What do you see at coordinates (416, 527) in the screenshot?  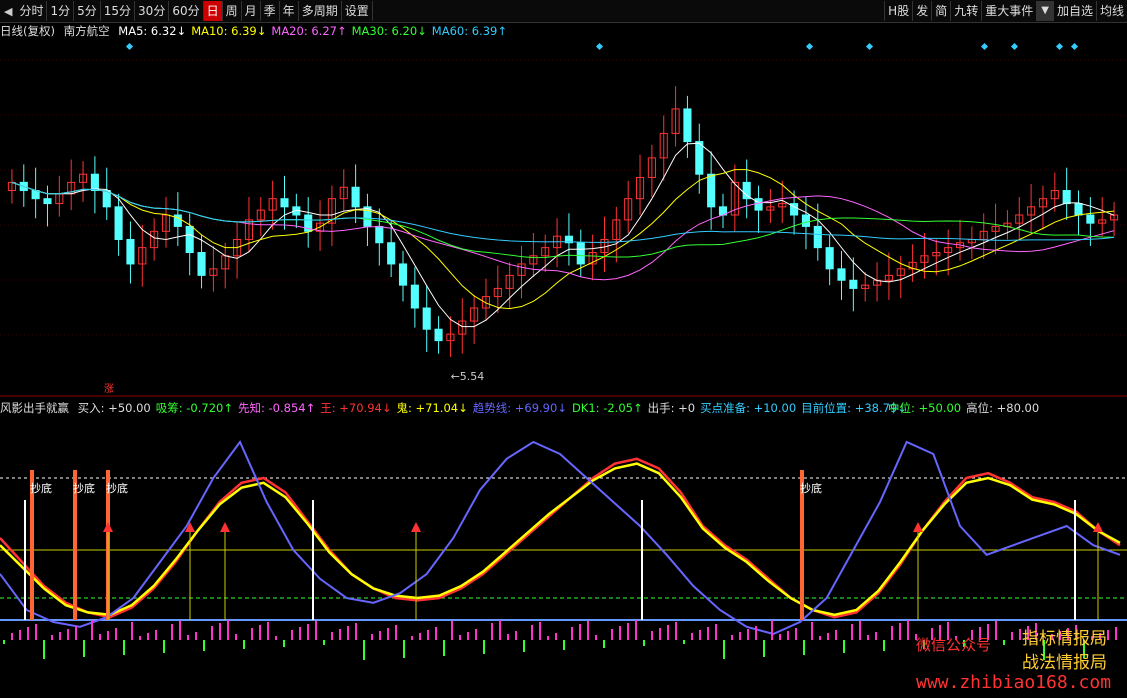 I see `buy-arrow-icon` at bounding box center [416, 527].